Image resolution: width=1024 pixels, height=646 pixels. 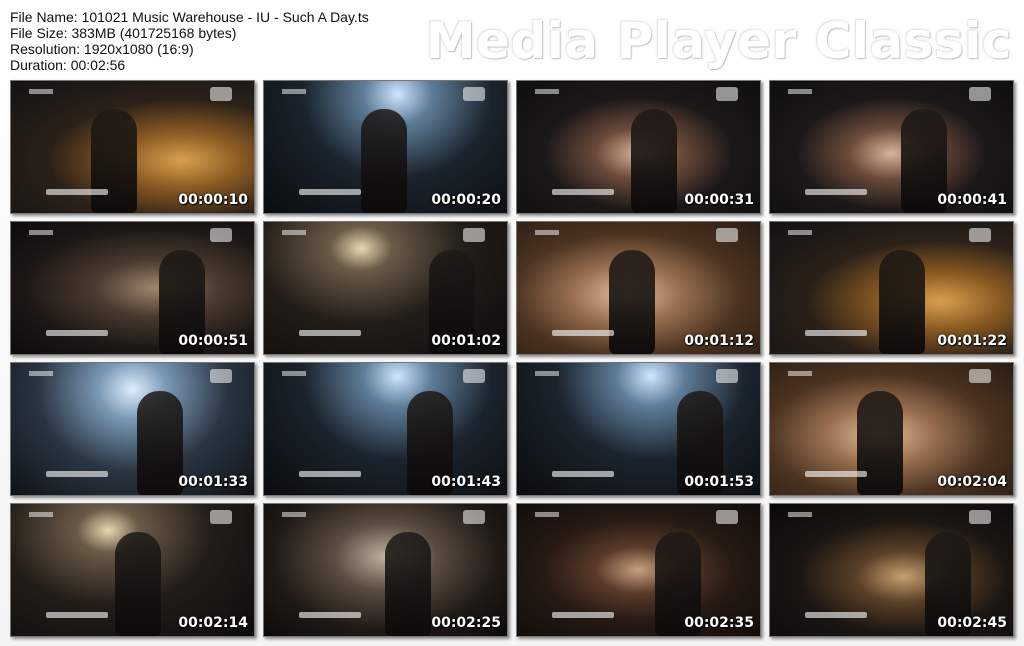 What do you see at coordinates (972, 341) in the screenshot?
I see `thumbnail-timestamp: 00:01:22` at bounding box center [972, 341].